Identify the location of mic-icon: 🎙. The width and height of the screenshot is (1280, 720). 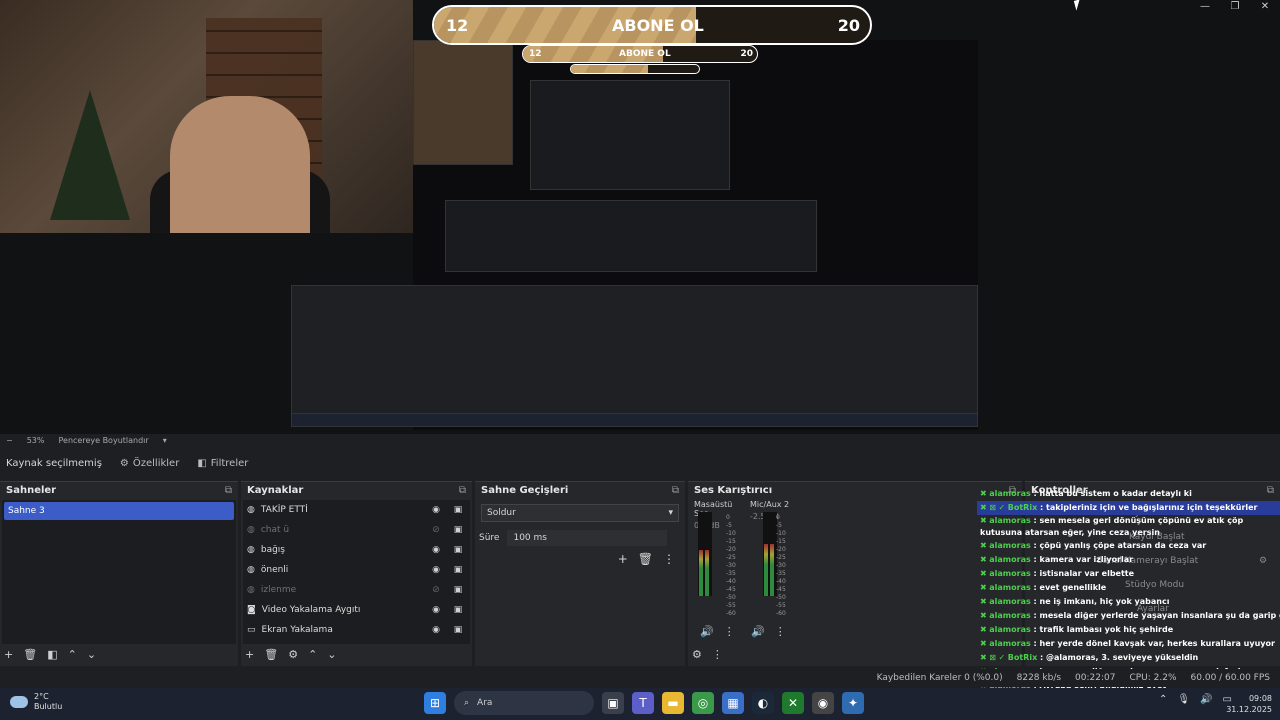
(1183, 699).